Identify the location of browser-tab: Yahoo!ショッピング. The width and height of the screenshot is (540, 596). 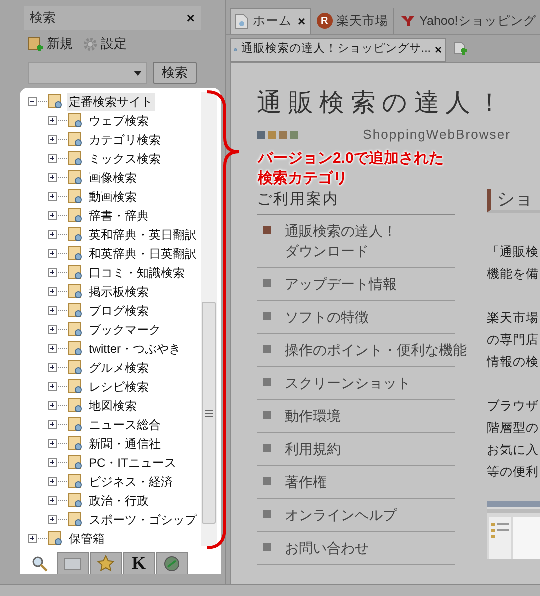
(468, 21).